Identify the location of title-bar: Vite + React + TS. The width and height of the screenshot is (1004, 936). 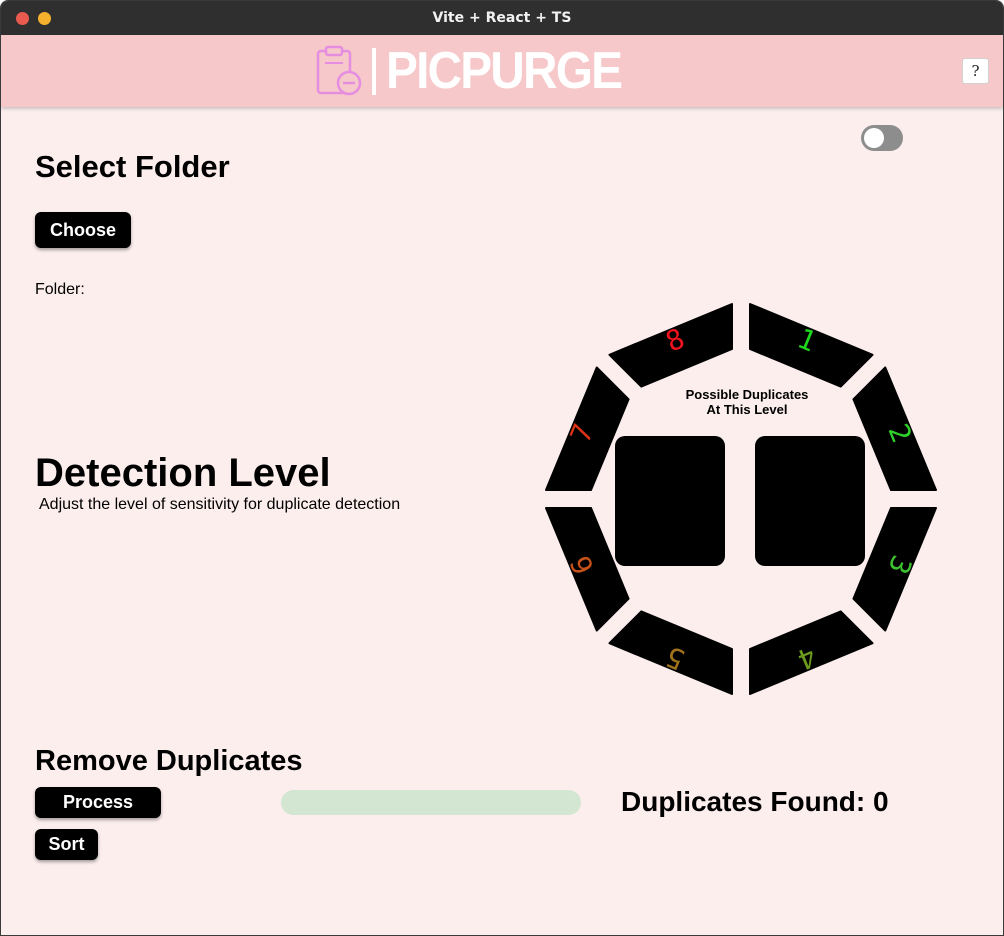
(502, 18).